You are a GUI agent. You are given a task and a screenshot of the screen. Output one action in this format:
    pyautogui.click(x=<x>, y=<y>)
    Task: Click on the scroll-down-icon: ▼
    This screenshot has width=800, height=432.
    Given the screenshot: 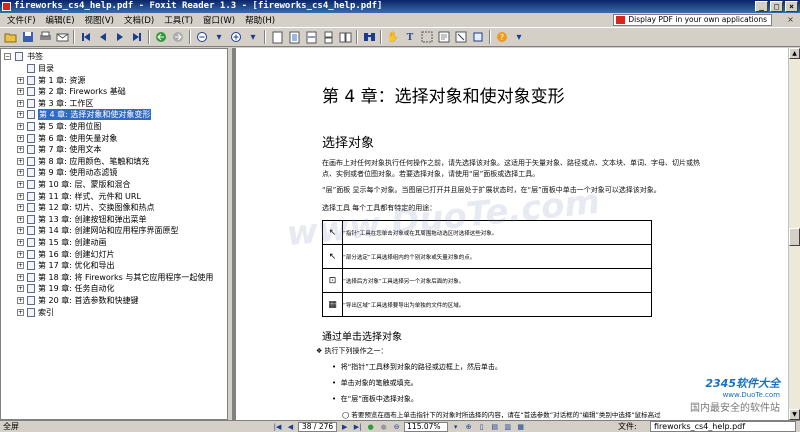 What is the action you would take?
    pyautogui.click(x=794, y=414)
    